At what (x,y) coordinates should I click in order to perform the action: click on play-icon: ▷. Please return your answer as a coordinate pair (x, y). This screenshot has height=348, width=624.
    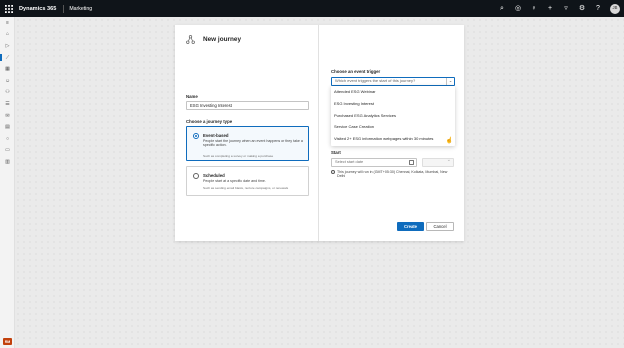
    Looking at the image, I should click on (7, 46).